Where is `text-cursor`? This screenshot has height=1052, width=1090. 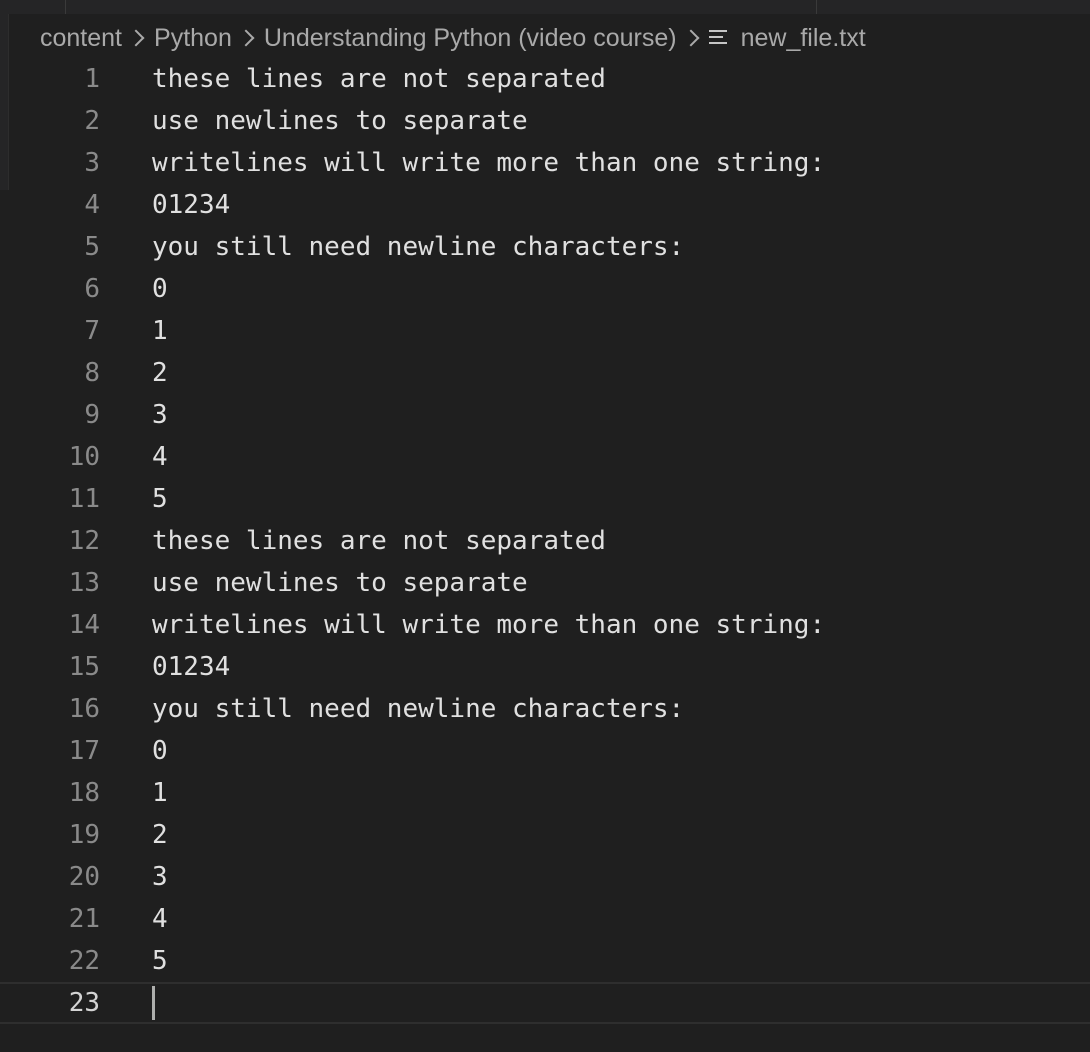 text-cursor is located at coordinates (153, 1003).